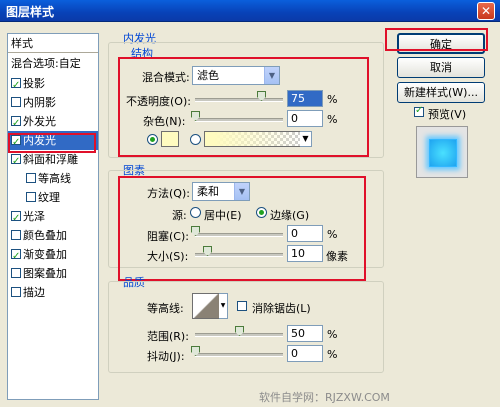 The height and width of the screenshot is (407, 500). What do you see at coordinates (332, 119) in the screenshot?
I see `noise-unit: %` at bounding box center [332, 119].